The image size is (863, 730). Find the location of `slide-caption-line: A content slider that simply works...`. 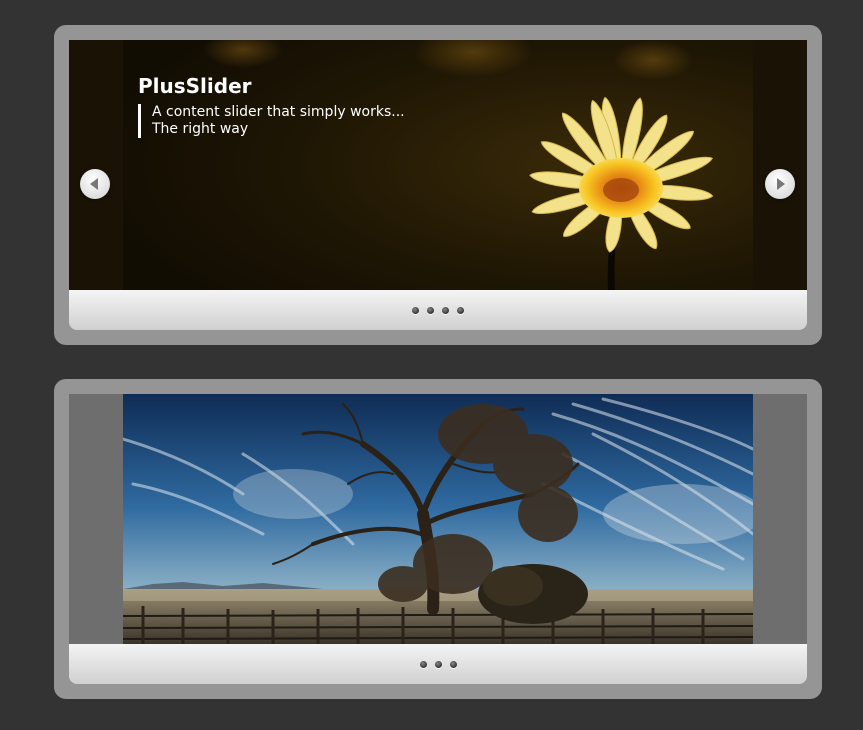

slide-caption-line: A content slider that simply works... is located at coordinates (278, 112).